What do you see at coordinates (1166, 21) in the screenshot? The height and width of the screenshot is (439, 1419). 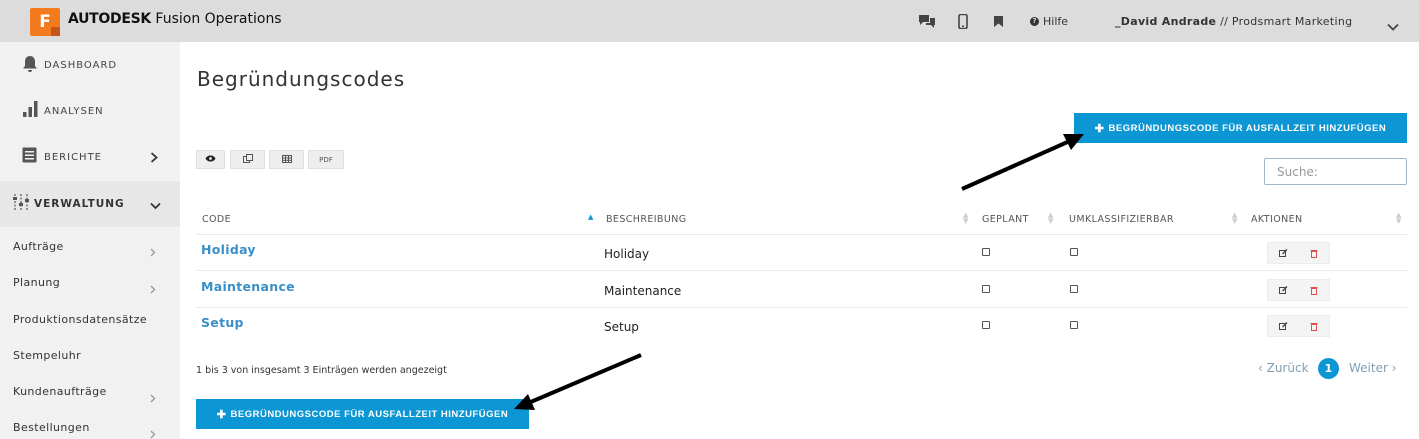 I see `user-name: _David Andrade` at bounding box center [1166, 21].